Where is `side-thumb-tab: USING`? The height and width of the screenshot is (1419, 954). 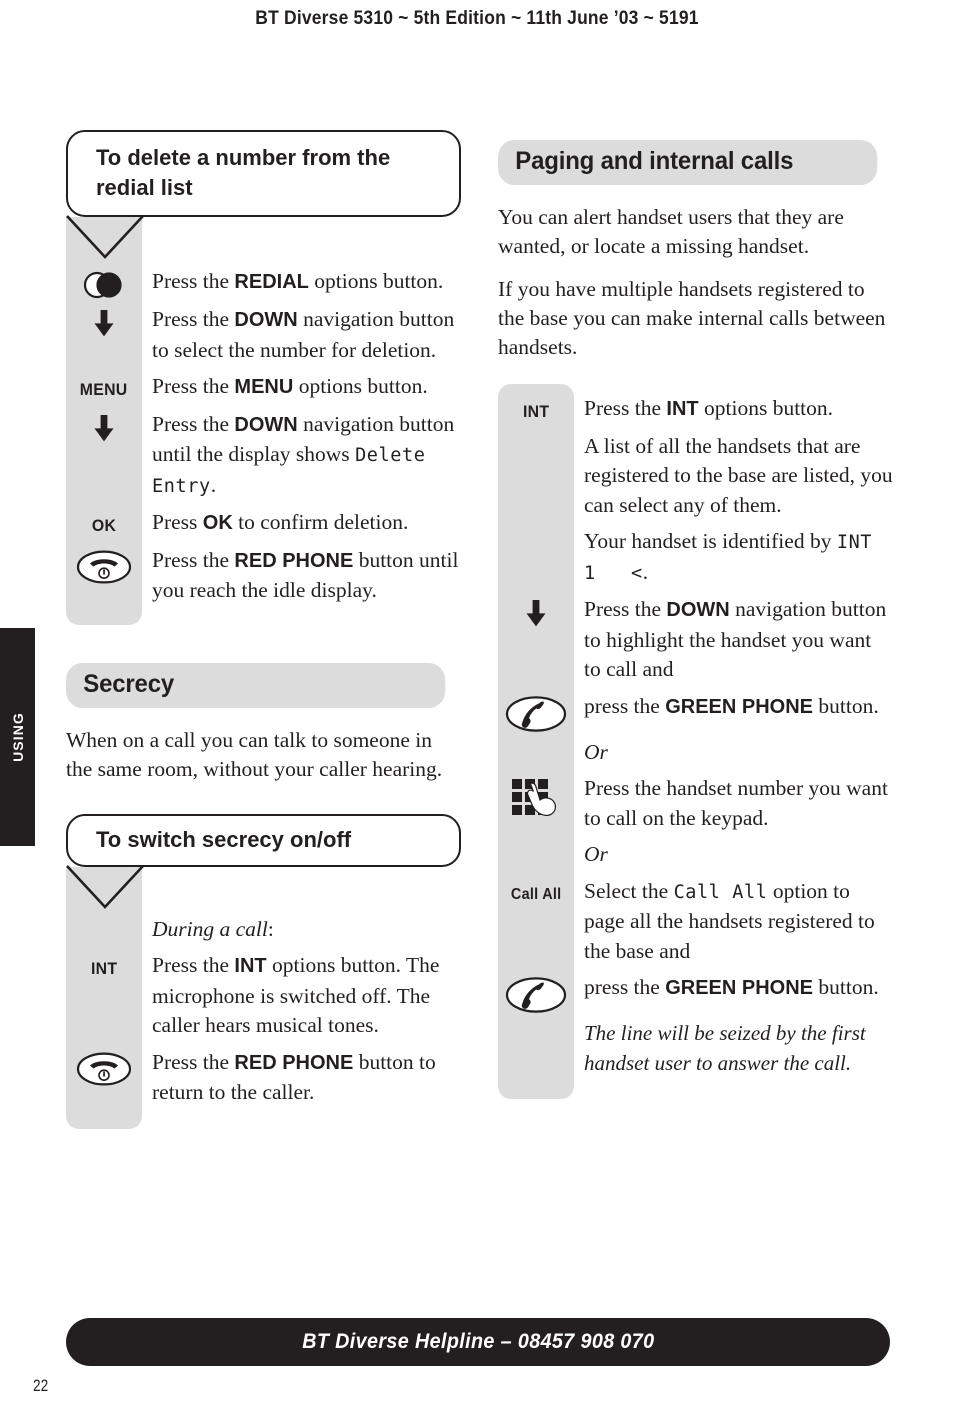
side-thumb-tab: USING is located at coordinates (17, 737).